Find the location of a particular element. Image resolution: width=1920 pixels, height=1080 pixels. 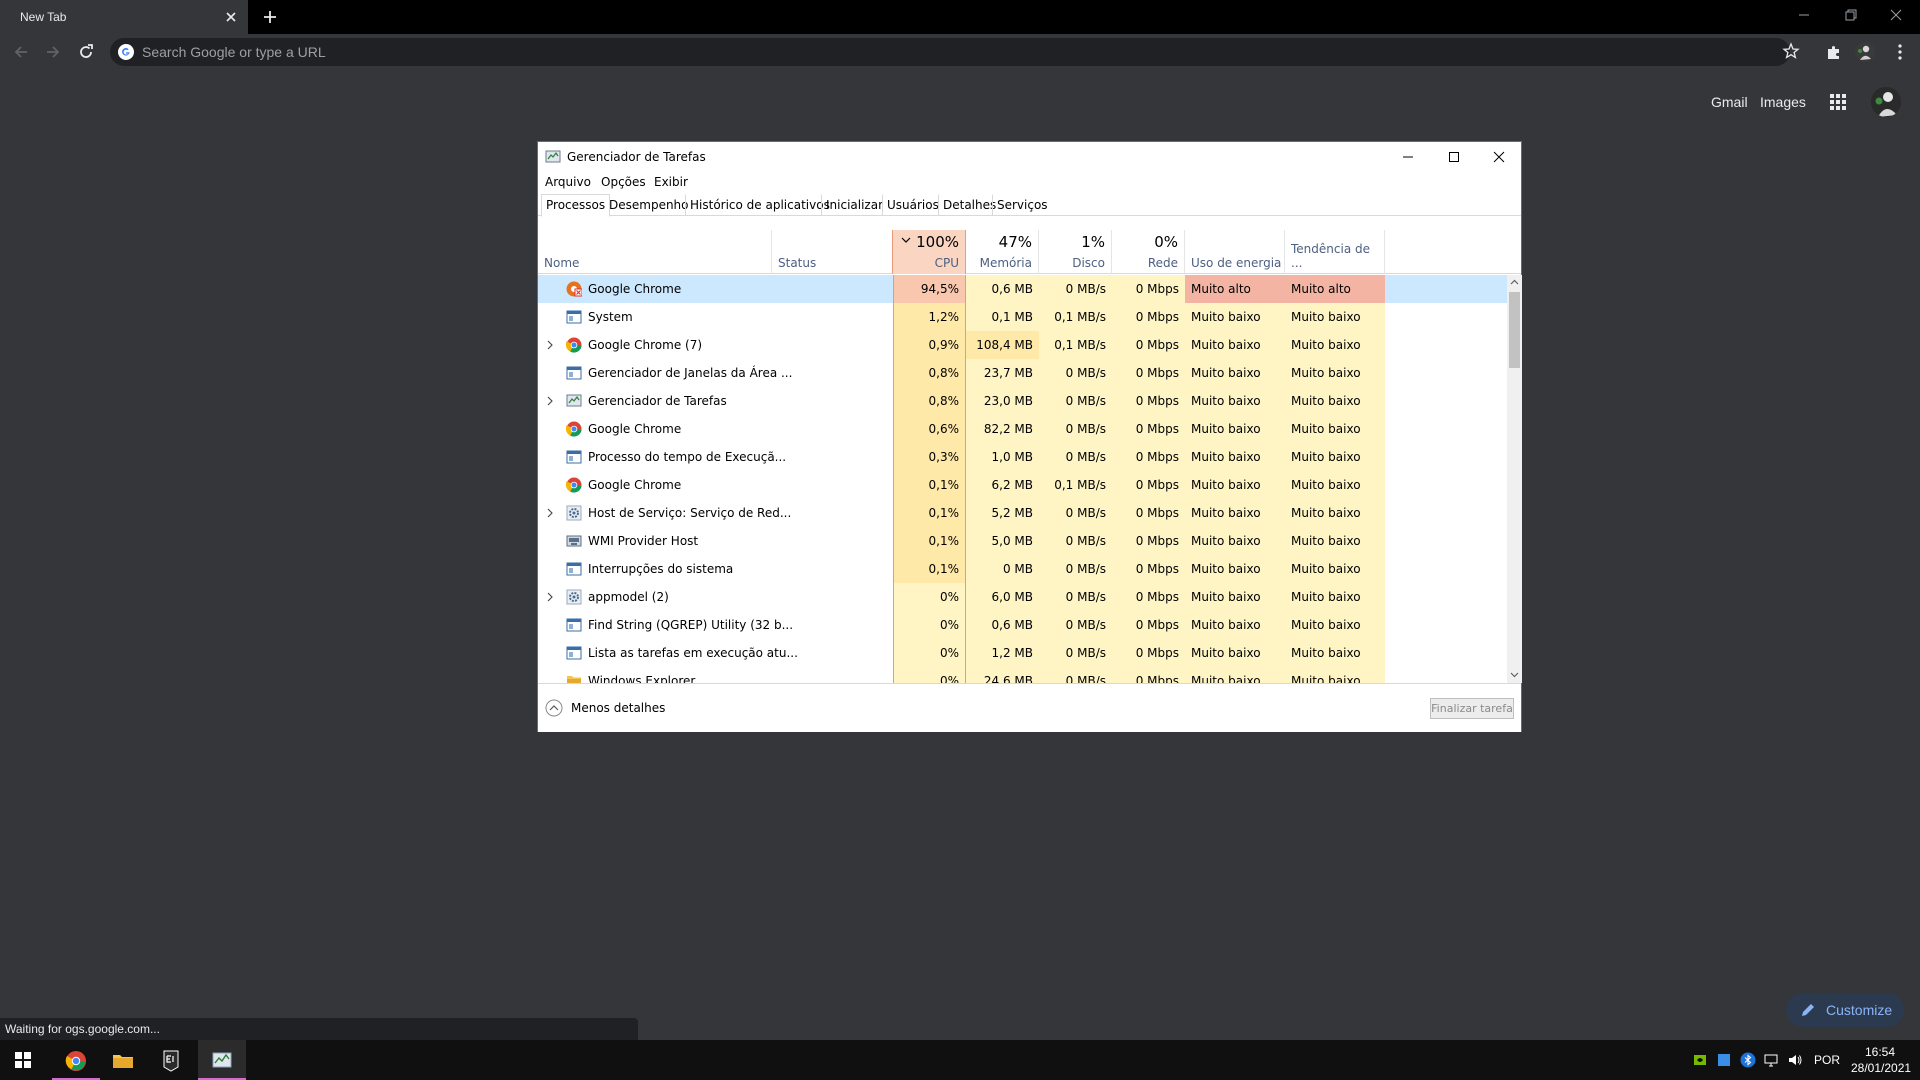

pencil-icon is located at coordinates (1808, 1010).